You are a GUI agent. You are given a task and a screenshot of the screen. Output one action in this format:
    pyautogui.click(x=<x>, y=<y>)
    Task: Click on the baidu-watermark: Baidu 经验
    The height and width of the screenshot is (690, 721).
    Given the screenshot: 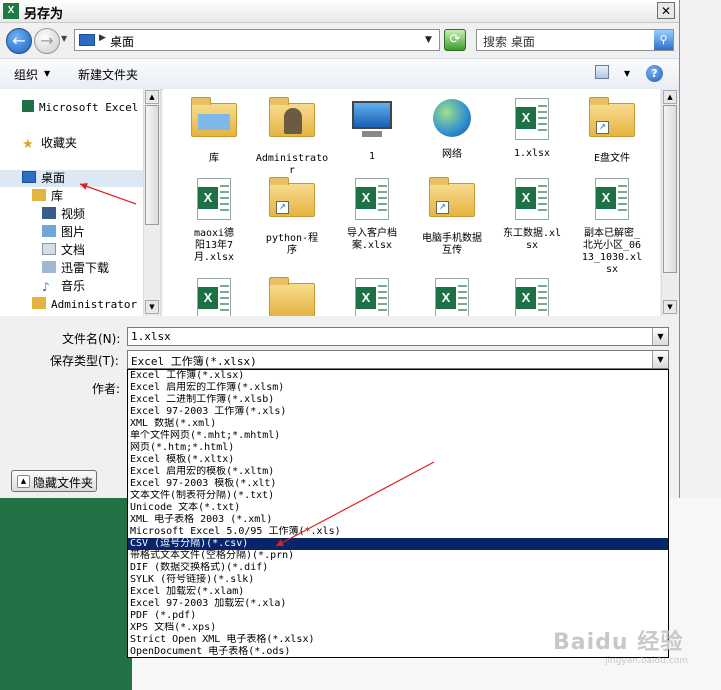 What is the action you would take?
    pyautogui.click(x=618, y=642)
    